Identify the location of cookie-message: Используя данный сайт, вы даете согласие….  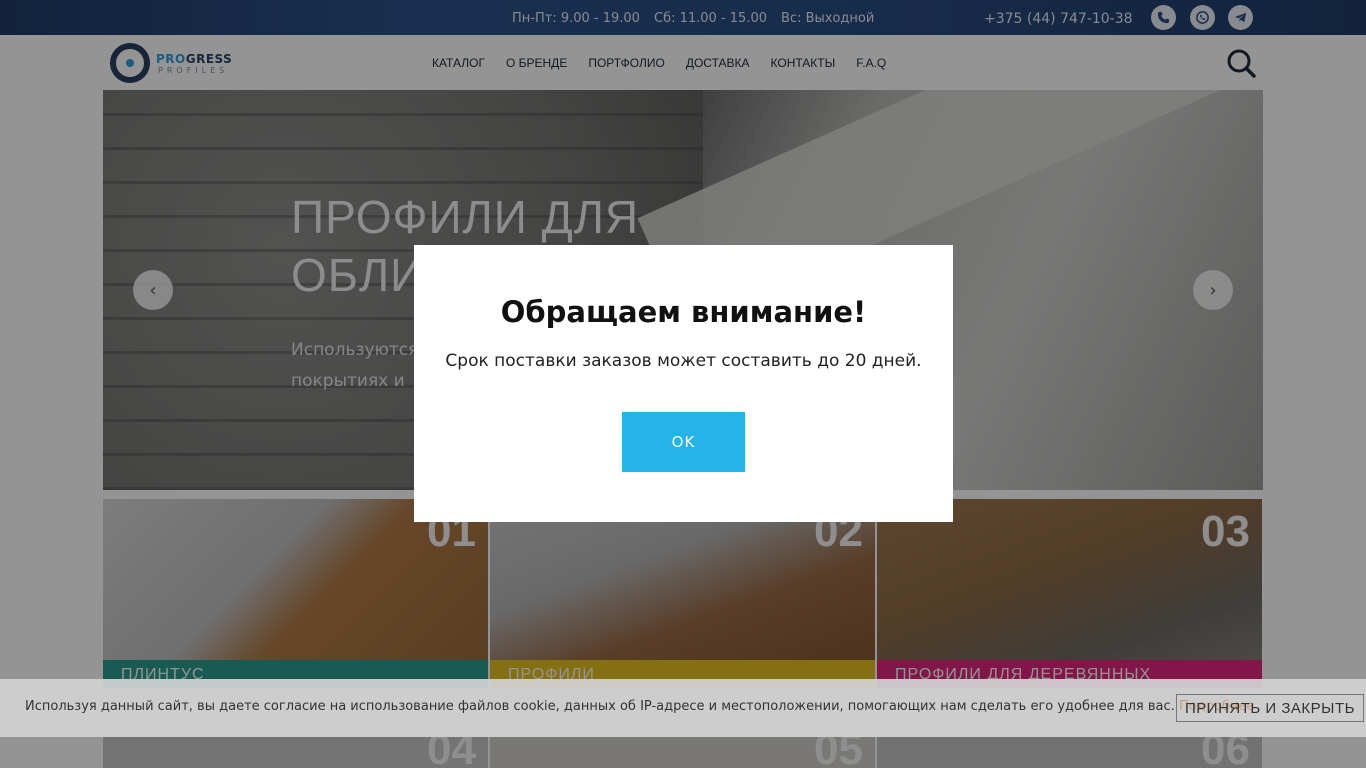
(600, 706).